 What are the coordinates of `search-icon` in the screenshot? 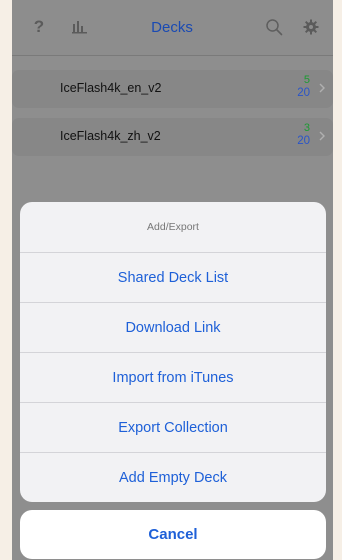 It's located at (274, 27).